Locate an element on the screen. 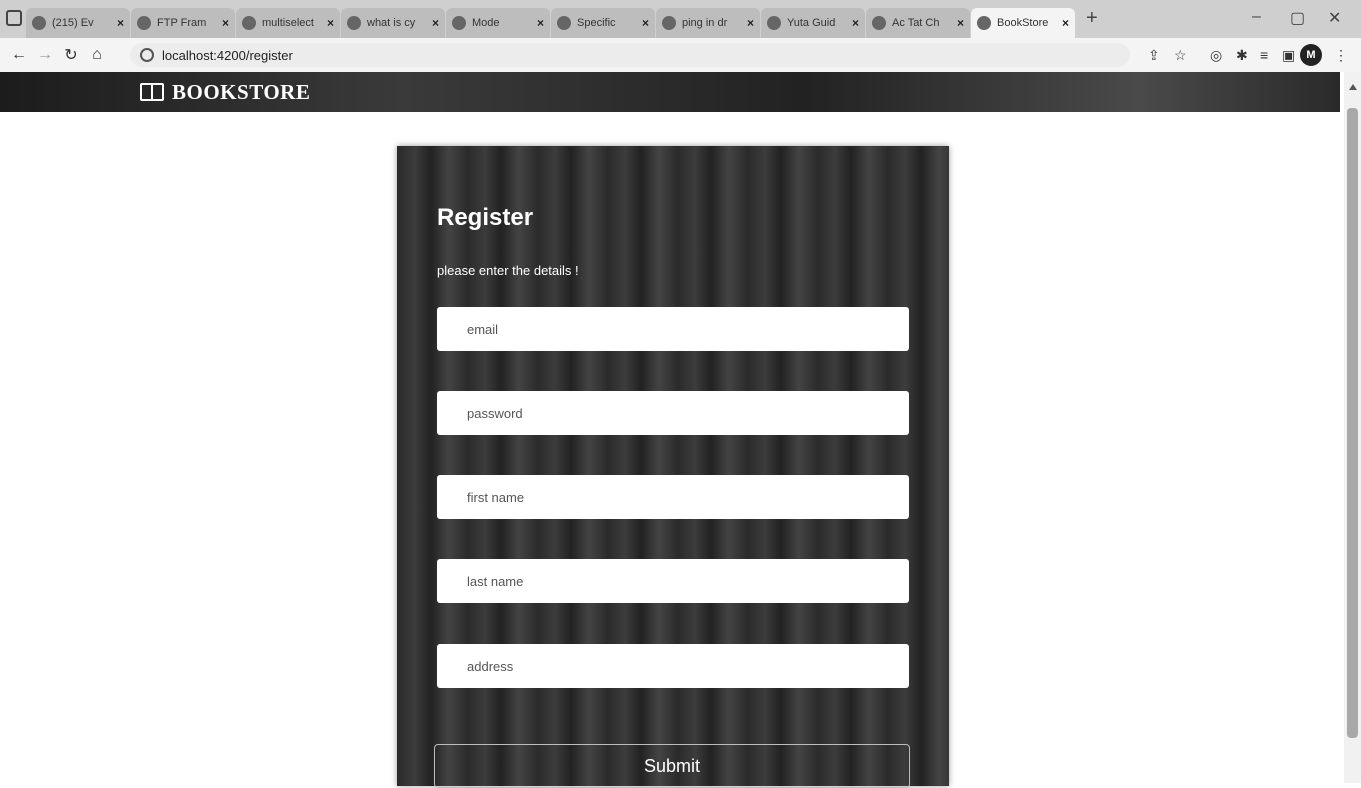 The height and width of the screenshot is (788, 1361). tab-title: Yuta Guid is located at coordinates (811, 23).